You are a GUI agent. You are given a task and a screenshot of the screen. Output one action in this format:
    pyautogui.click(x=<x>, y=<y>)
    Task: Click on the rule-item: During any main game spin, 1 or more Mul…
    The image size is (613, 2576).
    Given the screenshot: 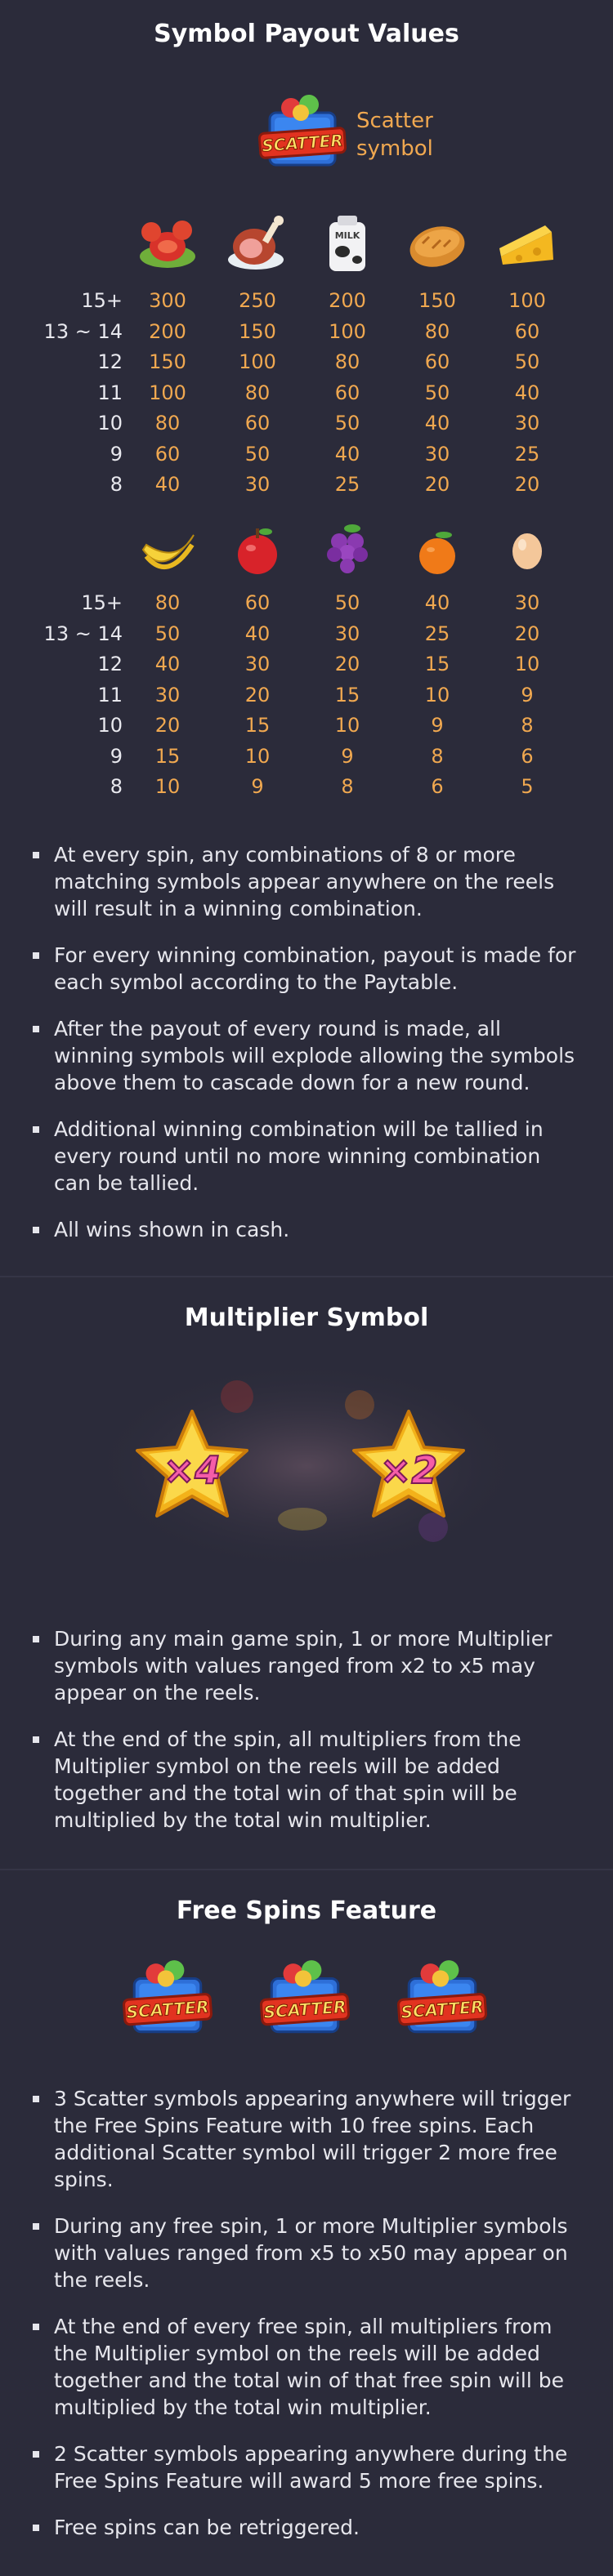 What is the action you would take?
    pyautogui.click(x=306, y=1665)
    